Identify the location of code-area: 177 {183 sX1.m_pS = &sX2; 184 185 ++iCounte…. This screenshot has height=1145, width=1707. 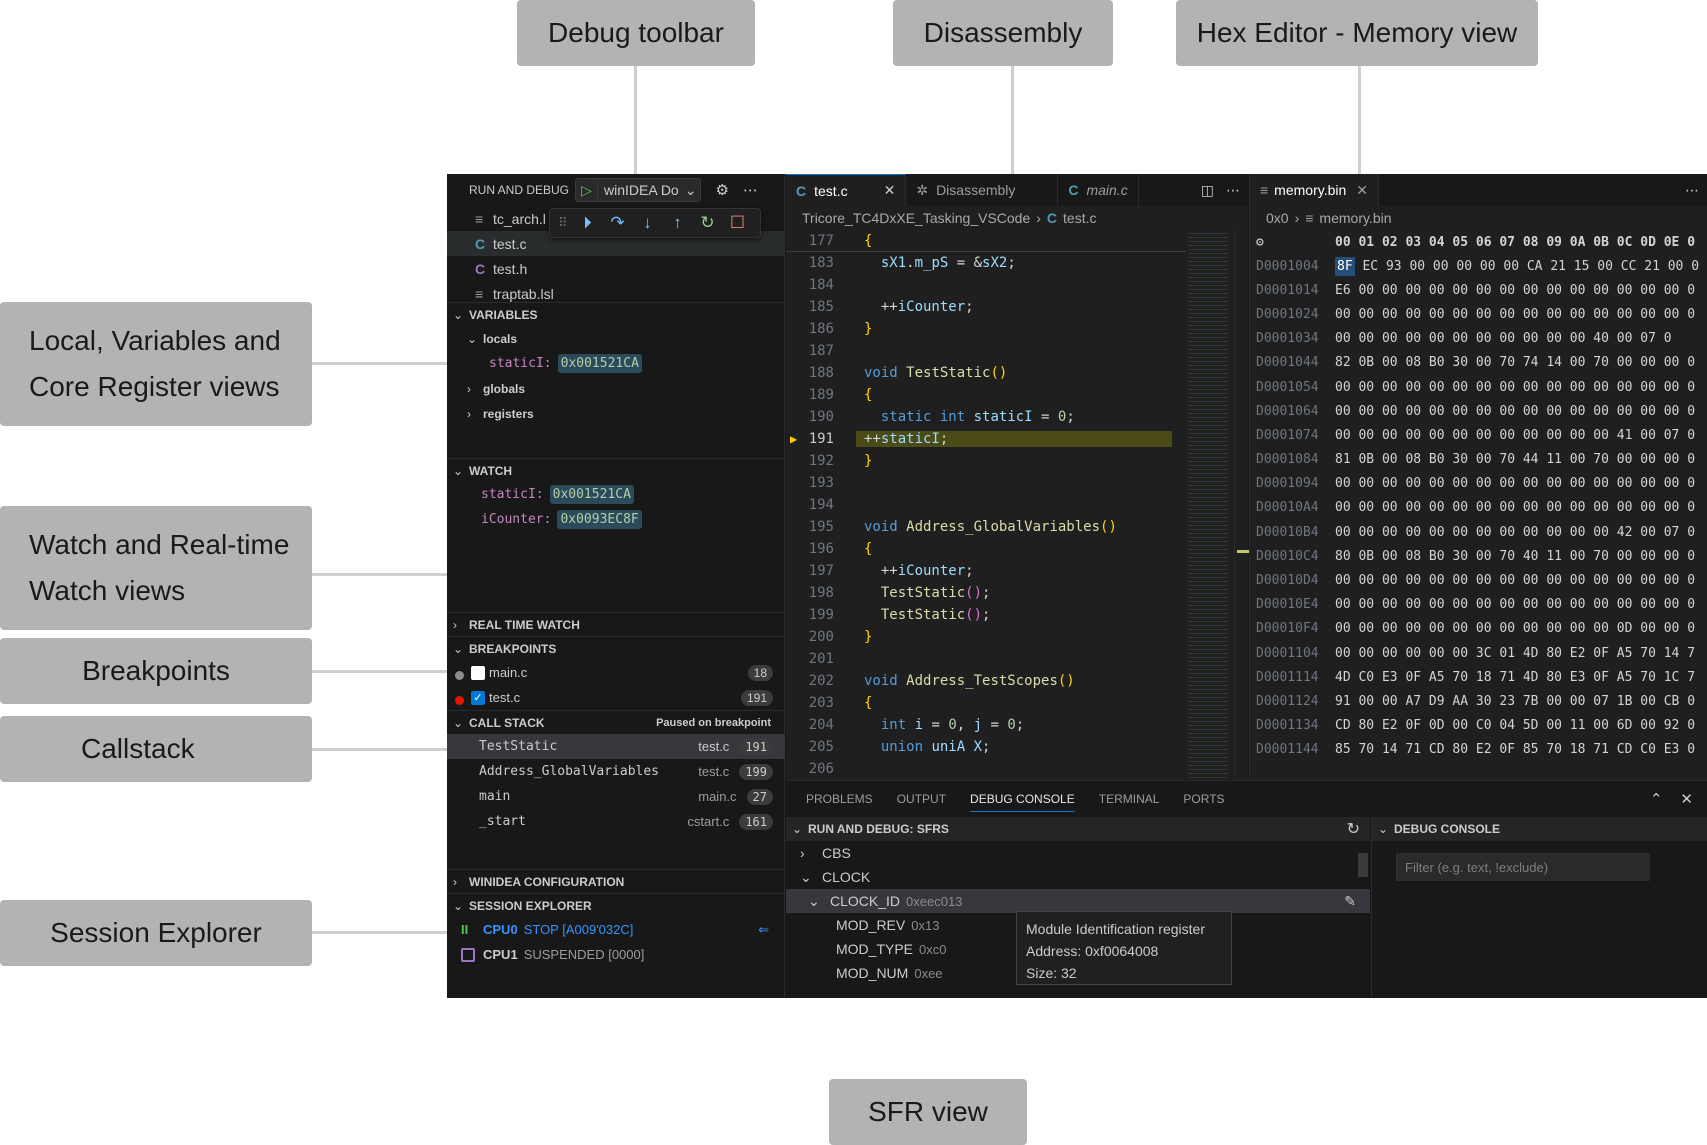
(986, 505).